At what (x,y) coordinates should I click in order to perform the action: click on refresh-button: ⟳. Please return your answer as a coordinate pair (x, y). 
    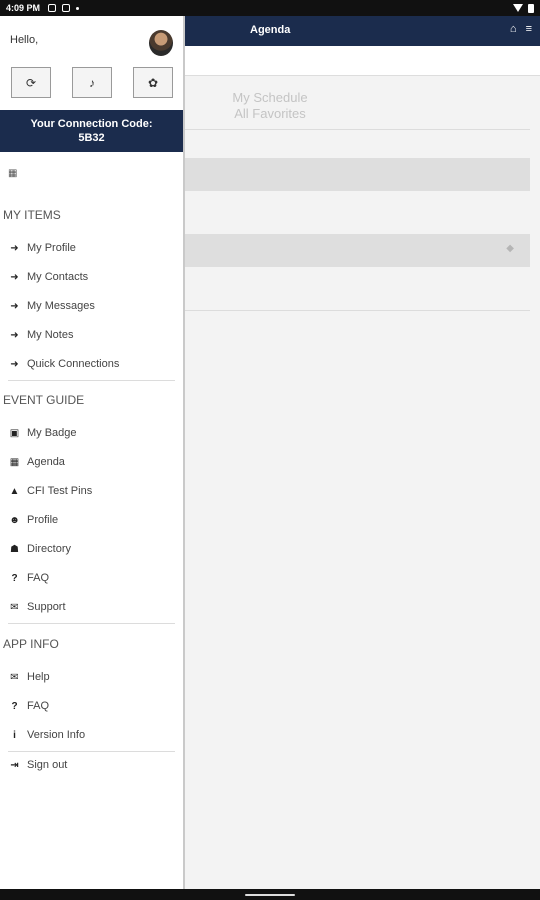
    Looking at the image, I should click on (31, 82).